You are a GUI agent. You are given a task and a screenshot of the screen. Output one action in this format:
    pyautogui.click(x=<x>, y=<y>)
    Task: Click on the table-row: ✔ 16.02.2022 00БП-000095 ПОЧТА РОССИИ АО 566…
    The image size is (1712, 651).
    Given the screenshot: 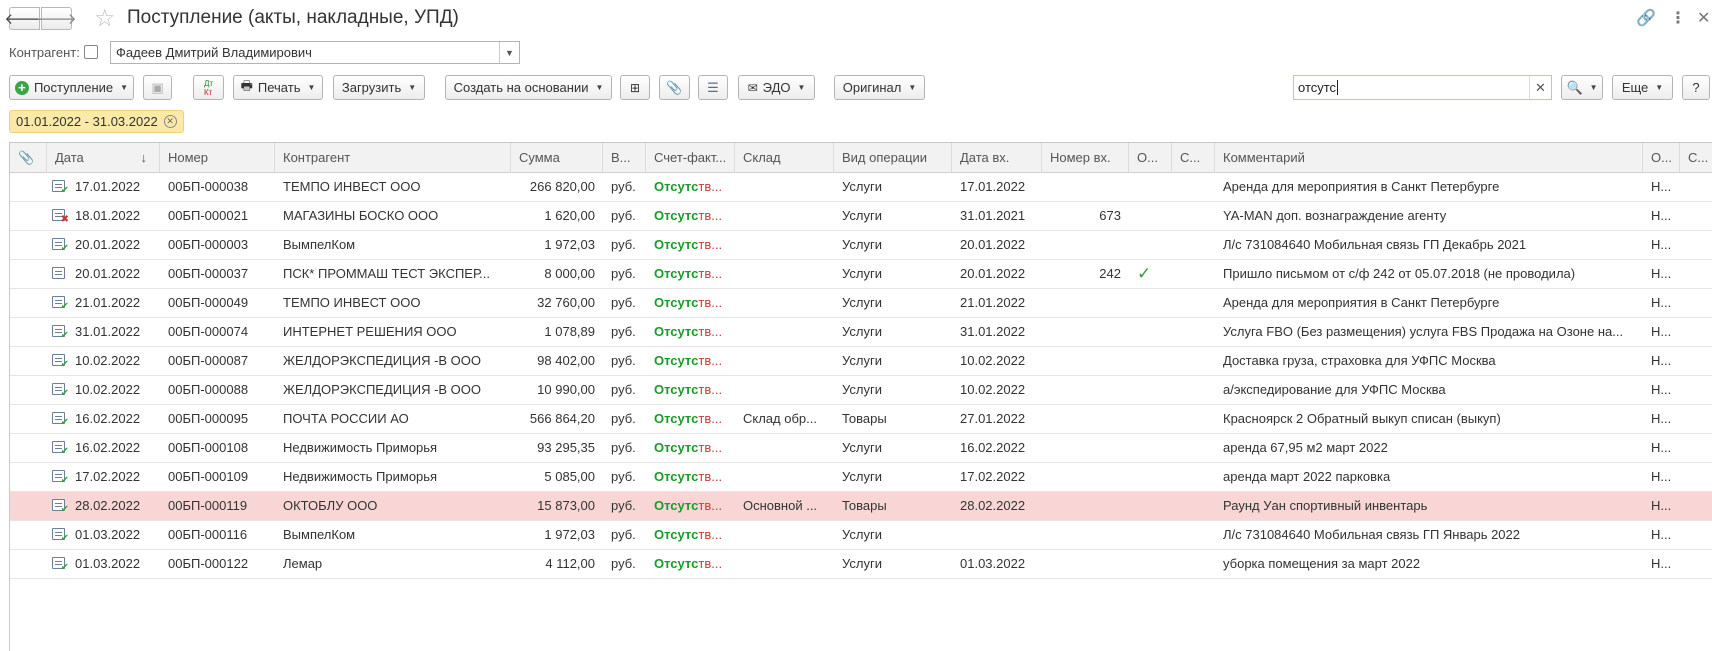 What is the action you would take?
    pyautogui.click(x=861, y=419)
    